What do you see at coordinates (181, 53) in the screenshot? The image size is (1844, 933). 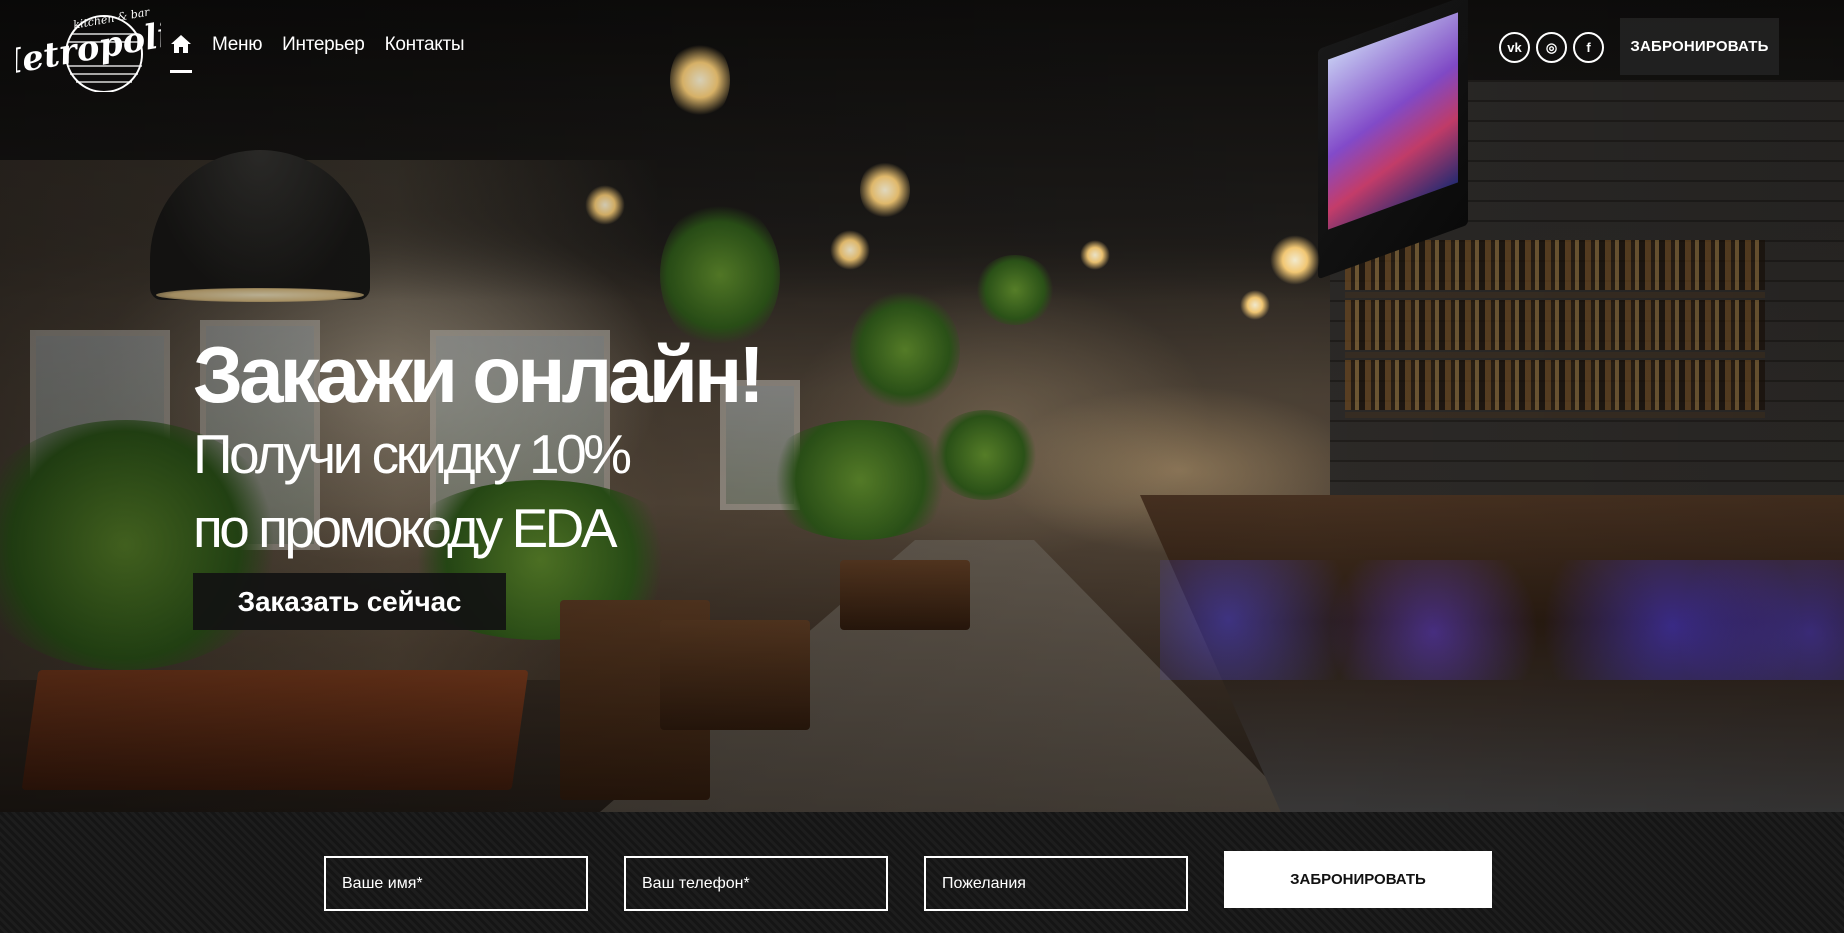 I see `nav-home` at bounding box center [181, 53].